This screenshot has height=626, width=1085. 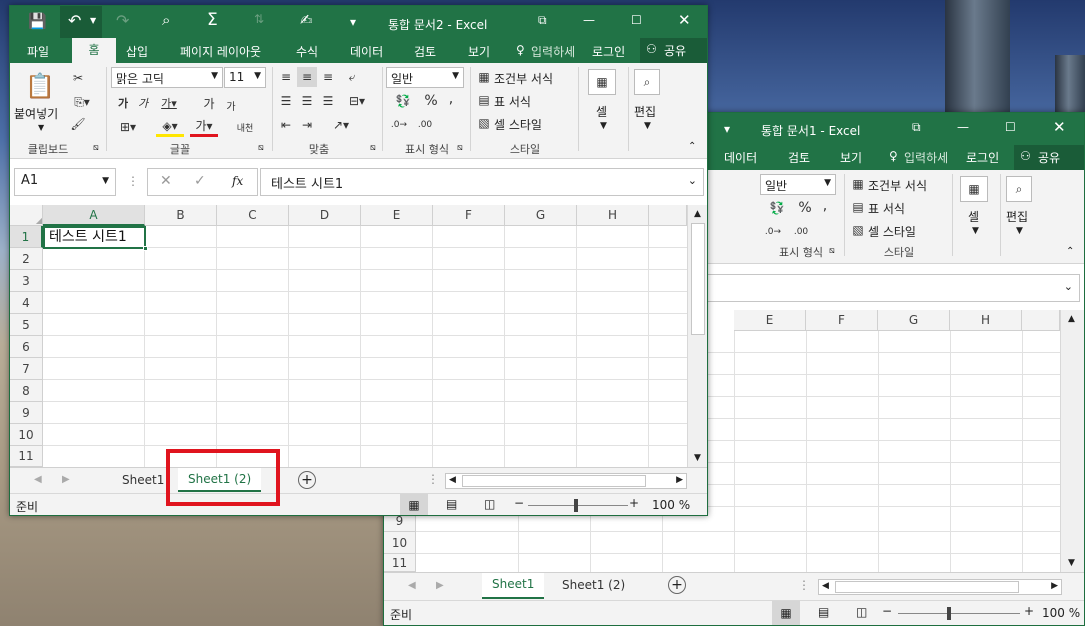 What do you see at coordinates (143, 103) in the screenshot?
I see `italic-icon: 가` at bounding box center [143, 103].